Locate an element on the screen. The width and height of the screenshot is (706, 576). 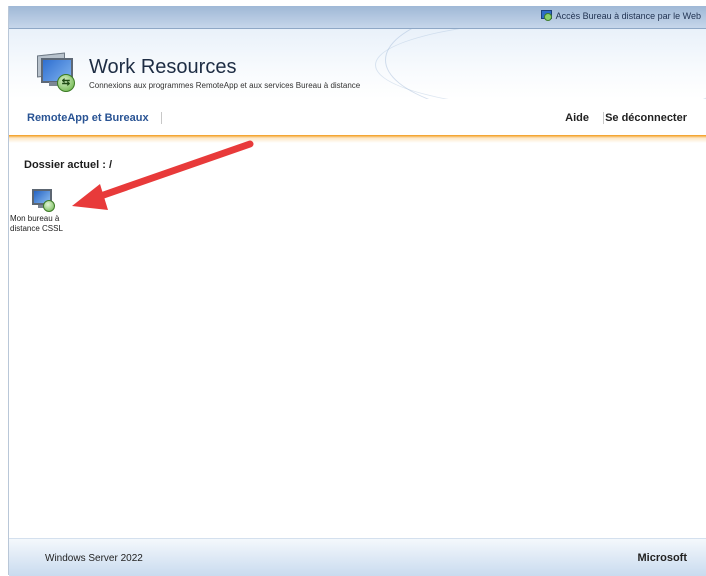
footer-brand: Microsoft is located at coordinates (662, 558).